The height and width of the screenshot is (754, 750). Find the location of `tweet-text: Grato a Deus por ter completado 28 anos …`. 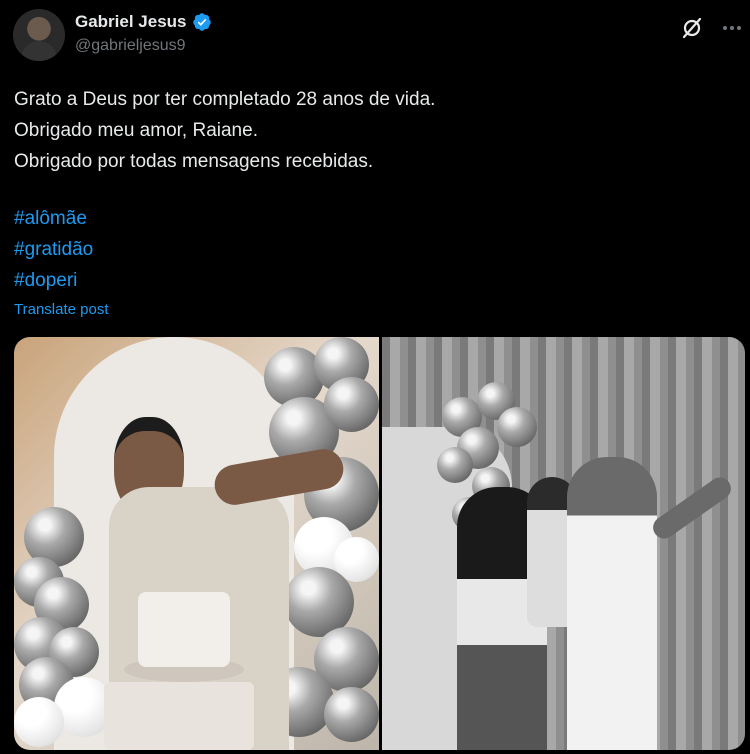

tweet-text: Grato a Deus por ter completado 28 anos … is located at coordinates (225, 130).